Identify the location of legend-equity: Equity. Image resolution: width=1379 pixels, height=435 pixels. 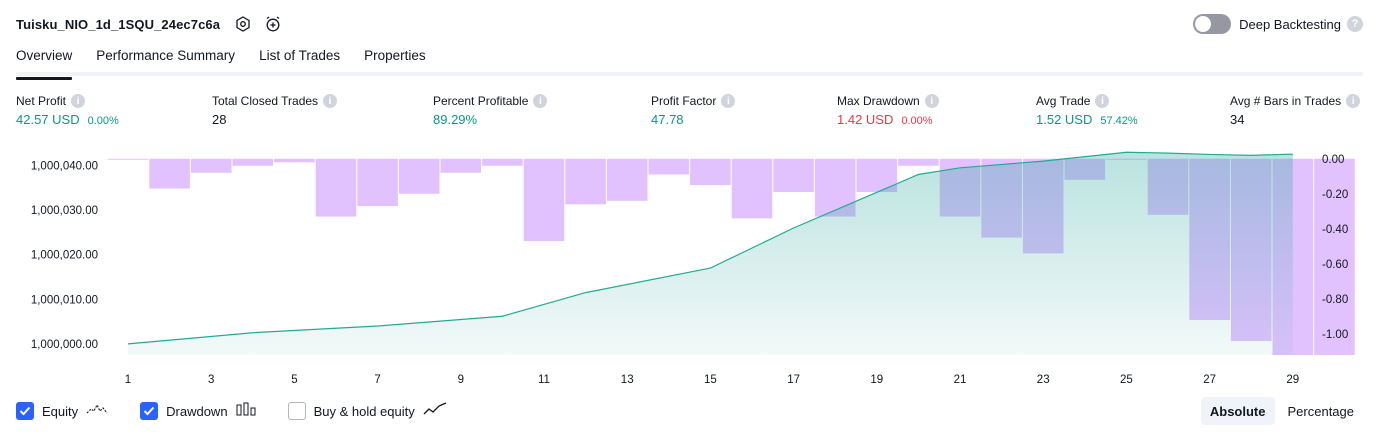
(62, 411).